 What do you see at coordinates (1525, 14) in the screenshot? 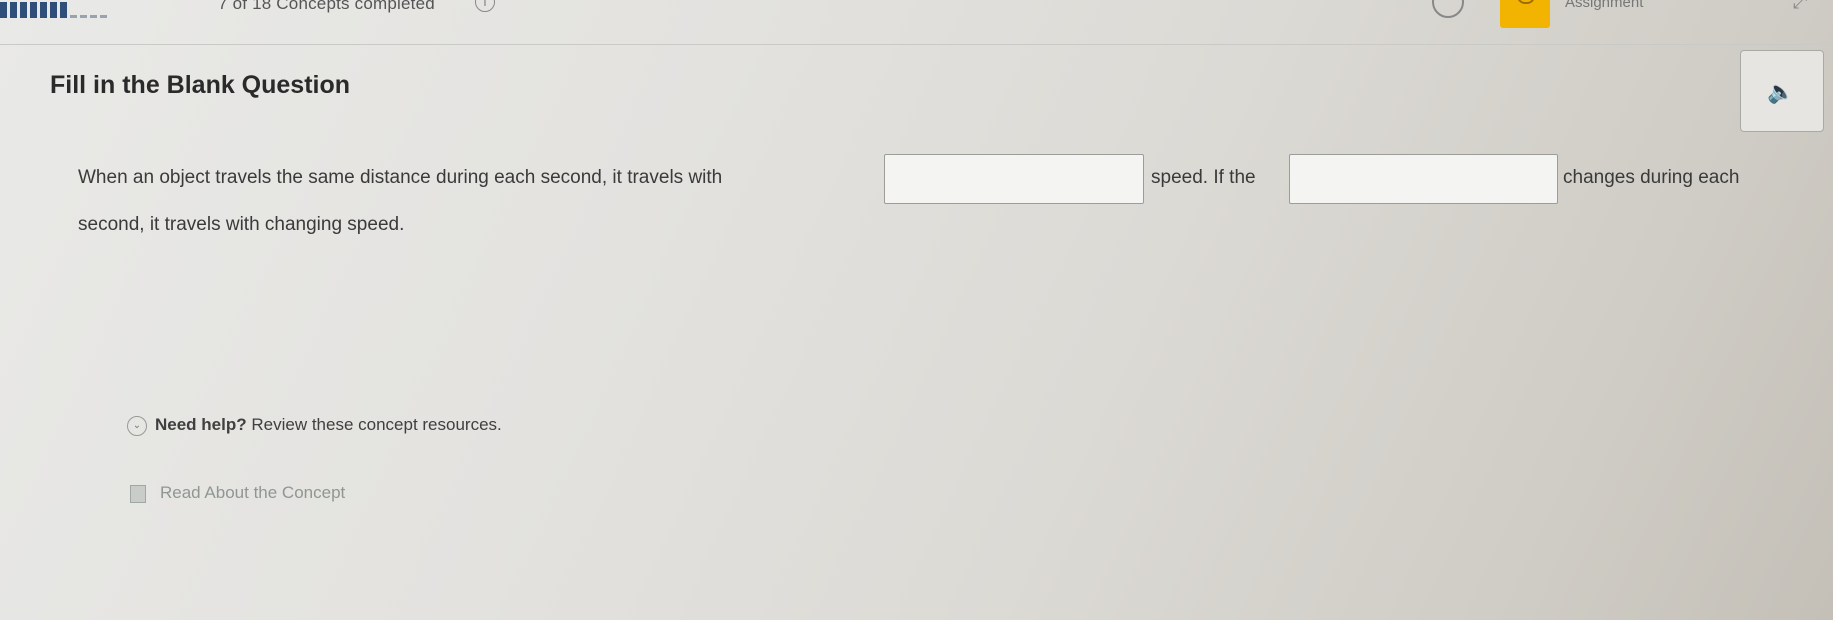
I see `highlighter-button` at bounding box center [1525, 14].